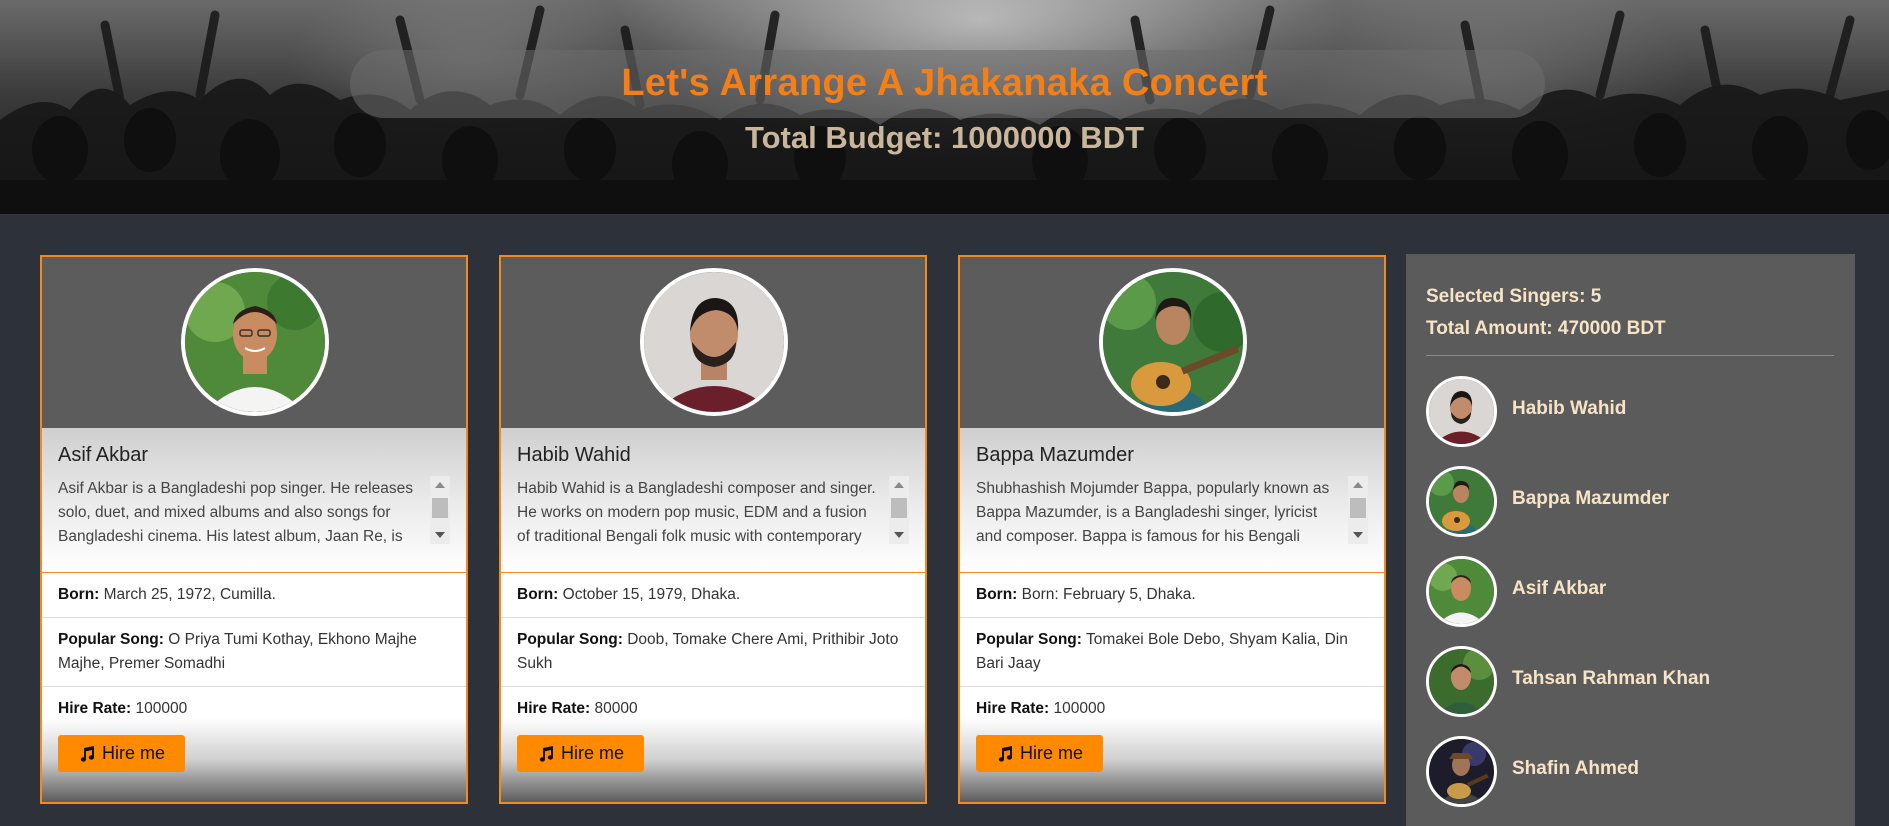 This screenshot has width=1889, height=826. What do you see at coordinates (103, 455) in the screenshot?
I see `singer-name: Asif Akbar` at bounding box center [103, 455].